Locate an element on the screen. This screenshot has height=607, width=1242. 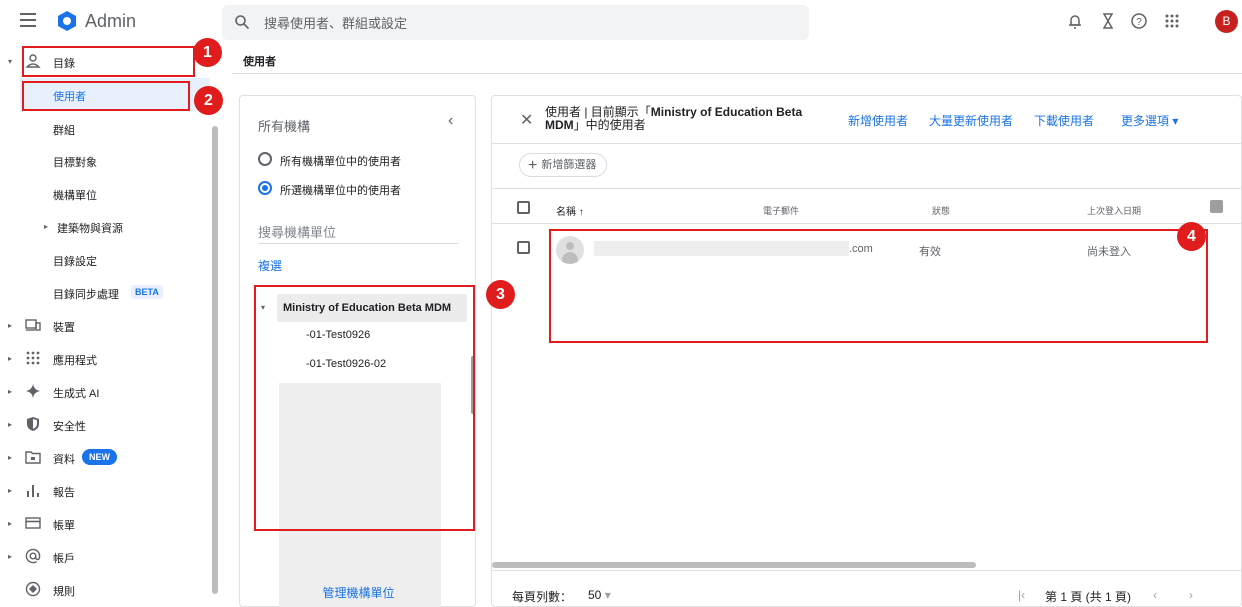
add-filter-label: 新增篩選器 is located at coordinates (569, 165).